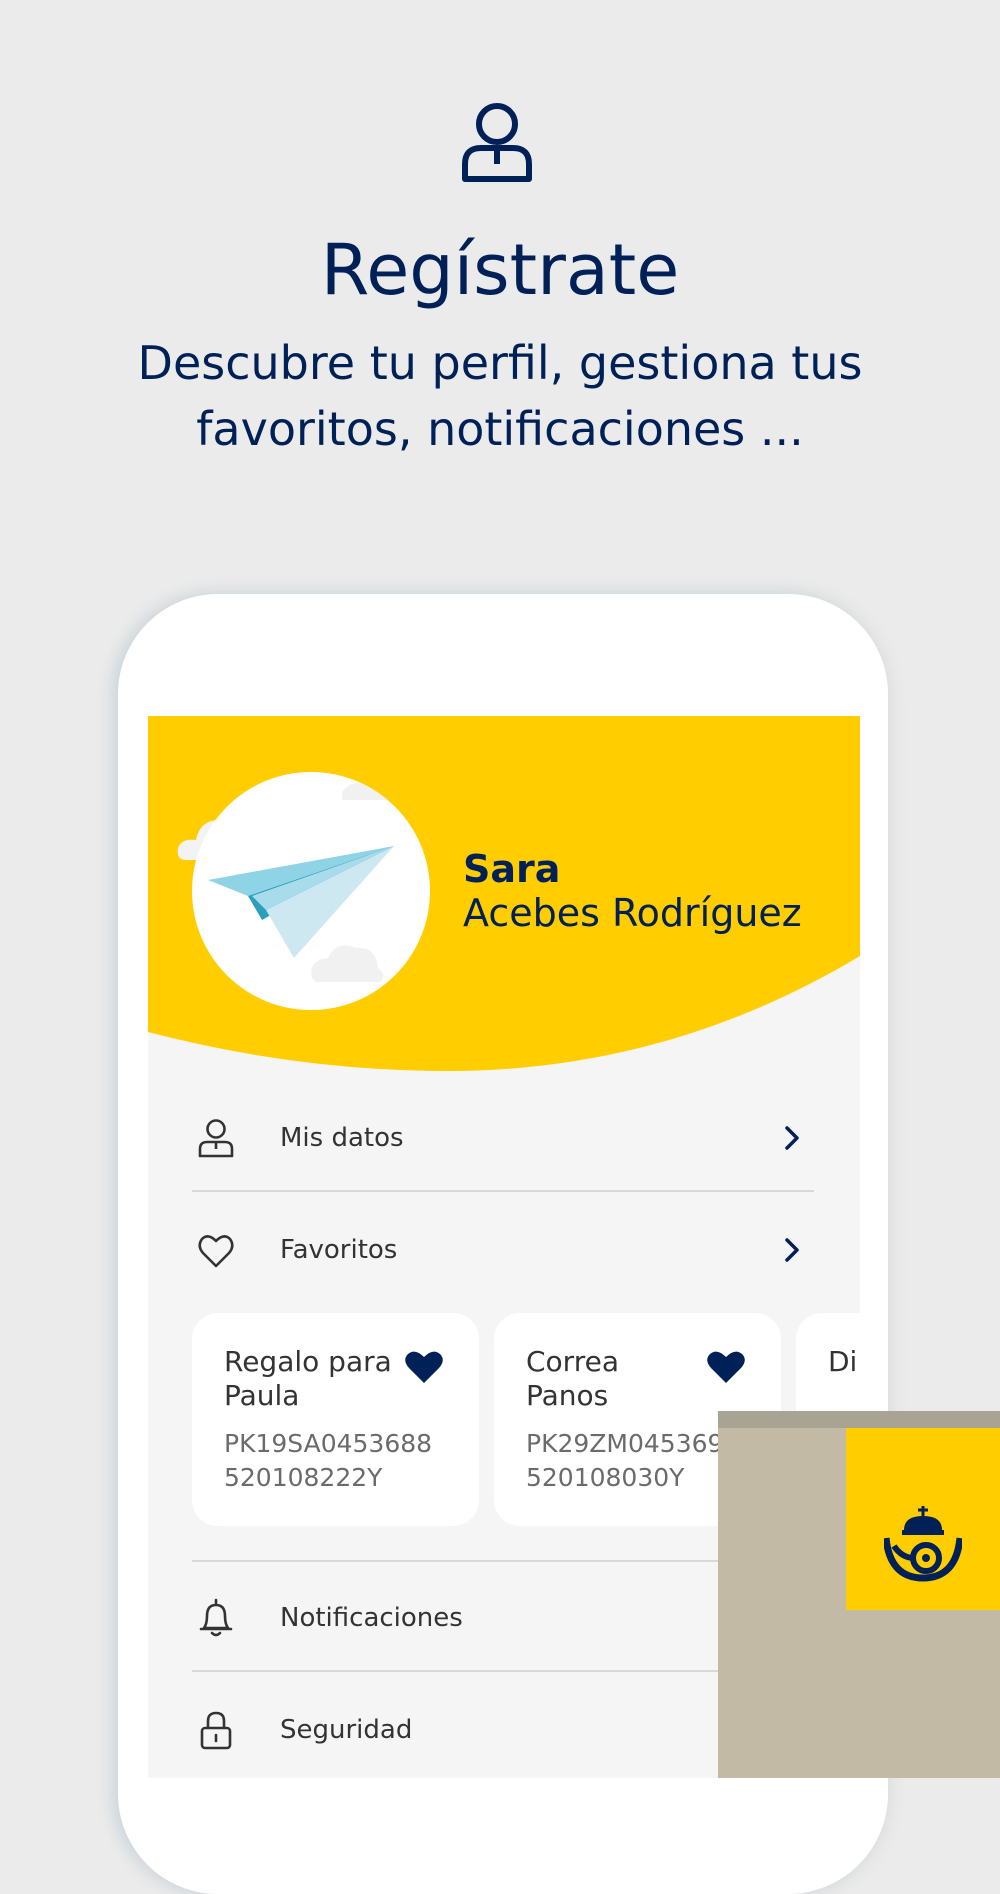  What do you see at coordinates (339, 1250) in the screenshot?
I see `menu-item-label: Favoritos` at bounding box center [339, 1250].